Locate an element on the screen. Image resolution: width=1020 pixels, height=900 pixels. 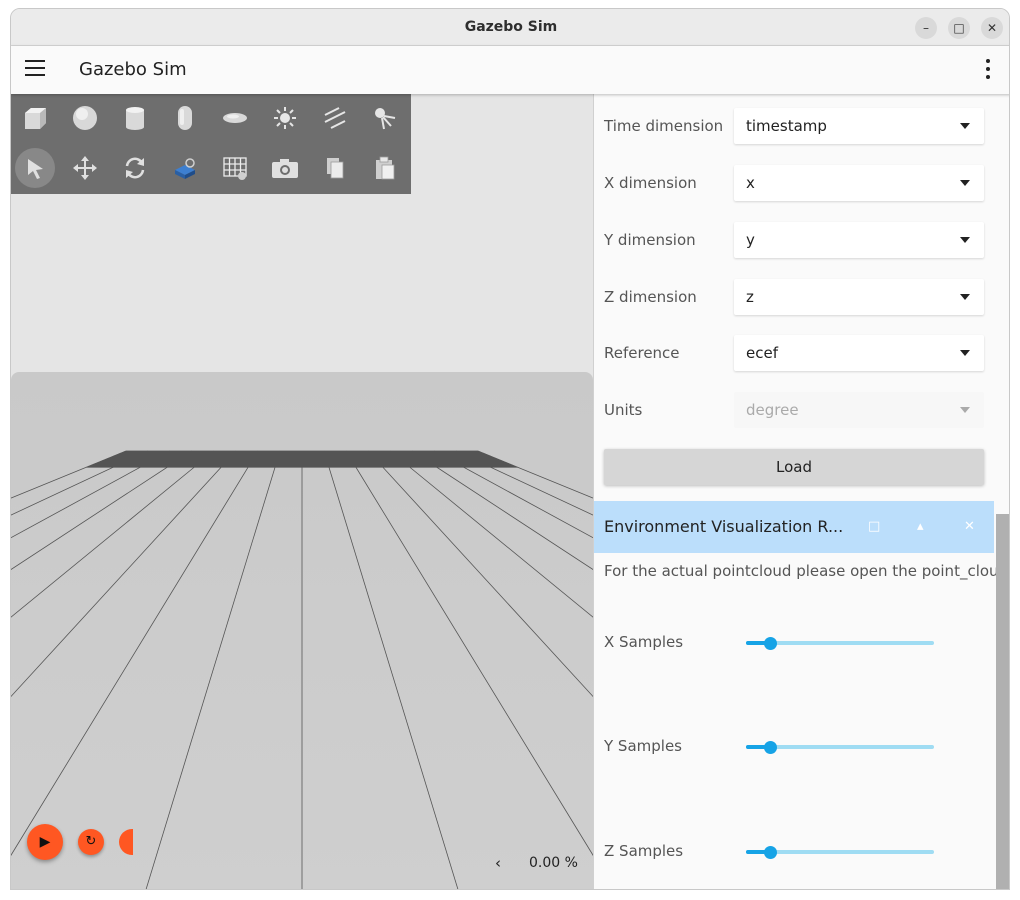
spot-light-icon is located at coordinates (385, 118).